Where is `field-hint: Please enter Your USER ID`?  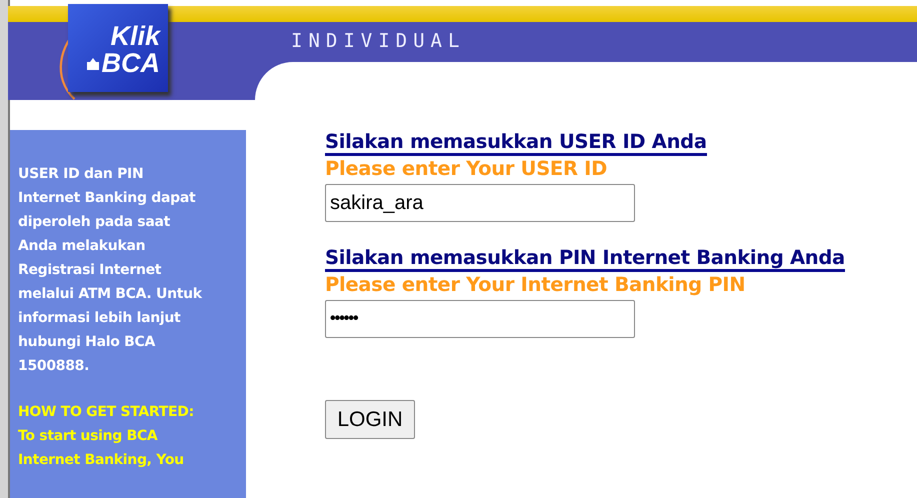
field-hint: Please enter Your USER ID is located at coordinates (466, 169).